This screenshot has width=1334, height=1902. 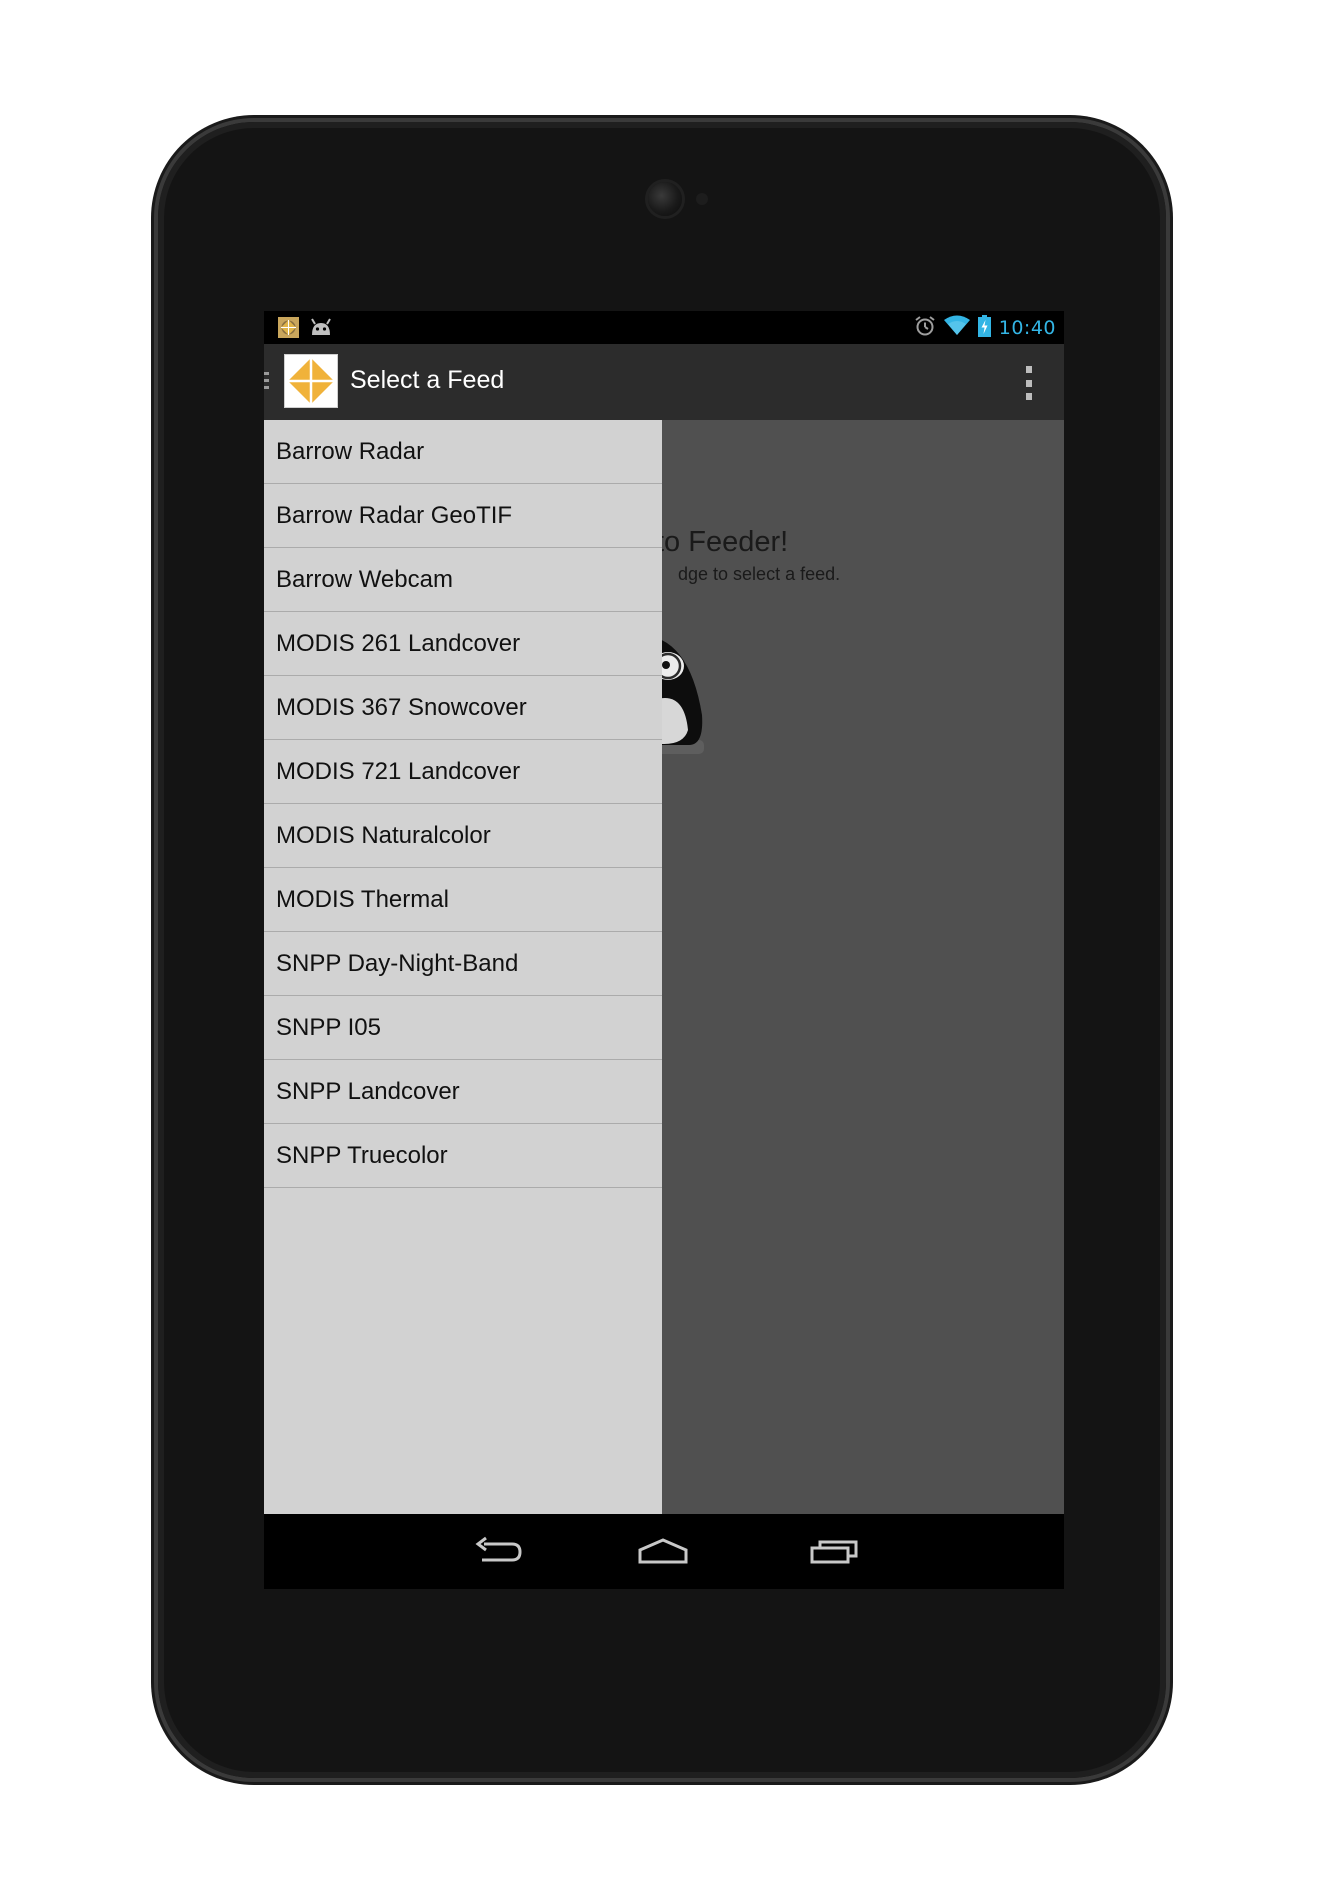 What do you see at coordinates (463, 516) in the screenshot?
I see `list-item: Barrow Radar GeoTIF` at bounding box center [463, 516].